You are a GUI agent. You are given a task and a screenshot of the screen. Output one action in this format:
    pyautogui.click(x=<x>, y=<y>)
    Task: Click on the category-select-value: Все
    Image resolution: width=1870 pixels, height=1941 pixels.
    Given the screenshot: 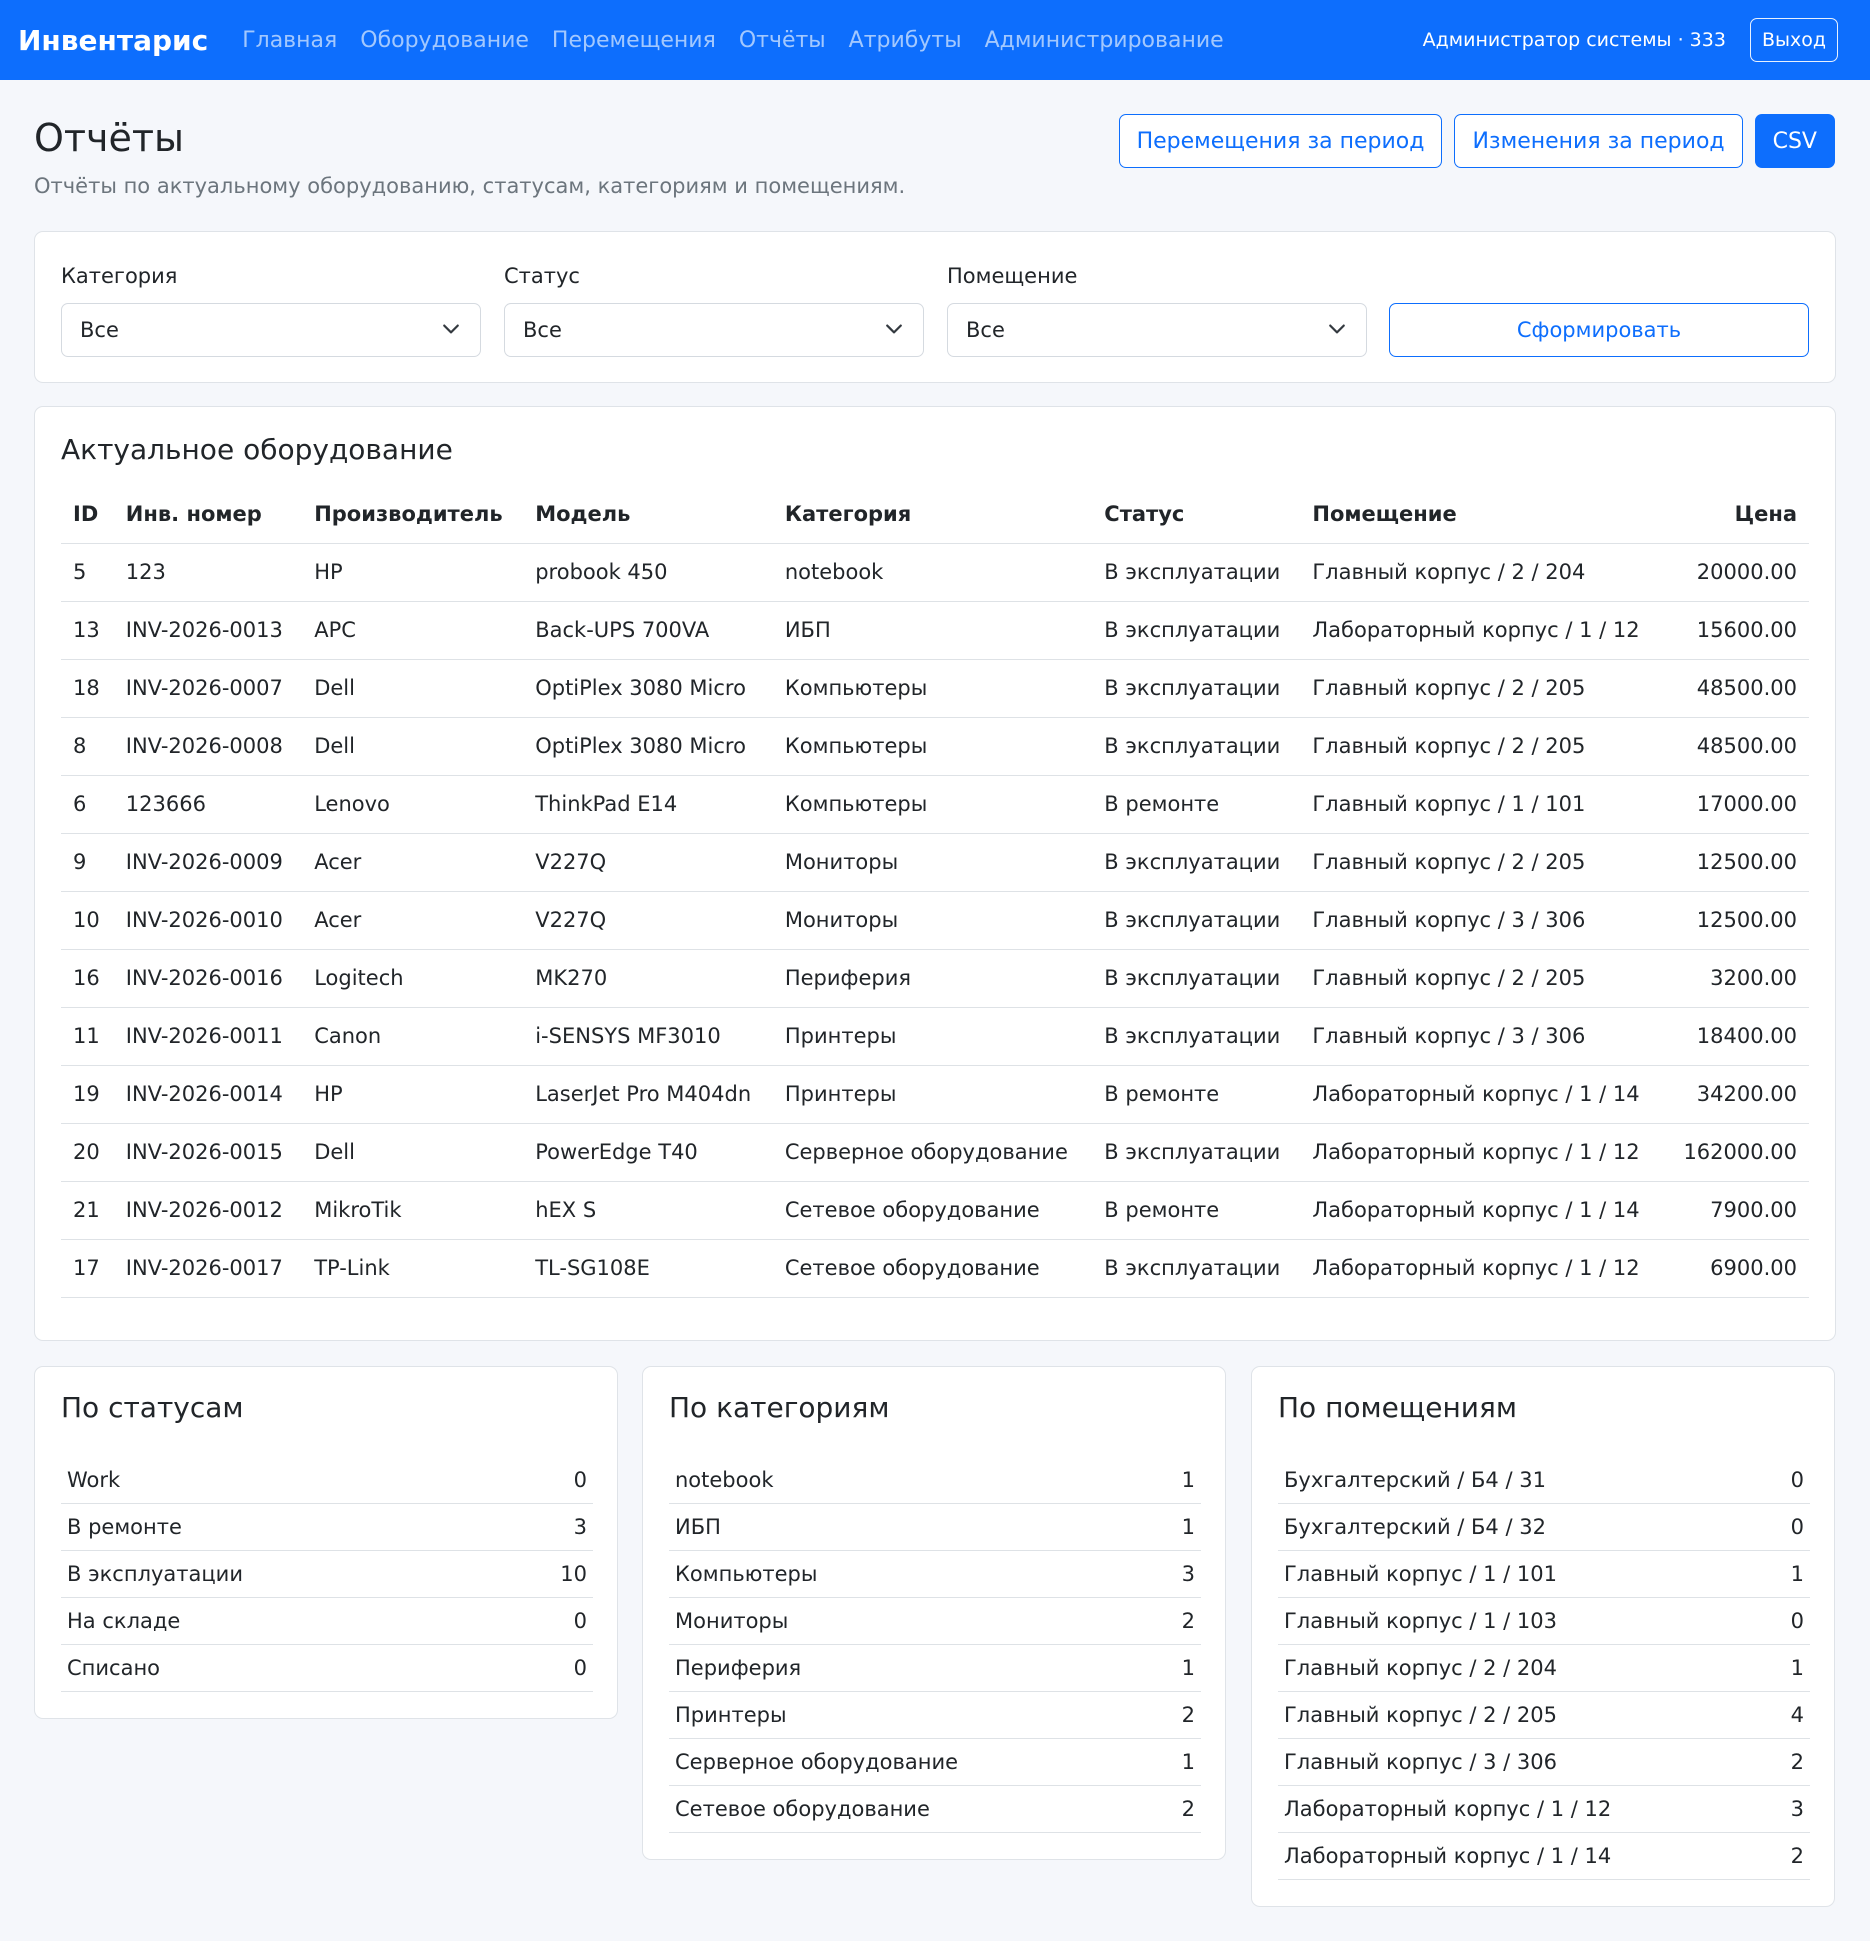 What is the action you would take?
    pyautogui.click(x=99, y=330)
    